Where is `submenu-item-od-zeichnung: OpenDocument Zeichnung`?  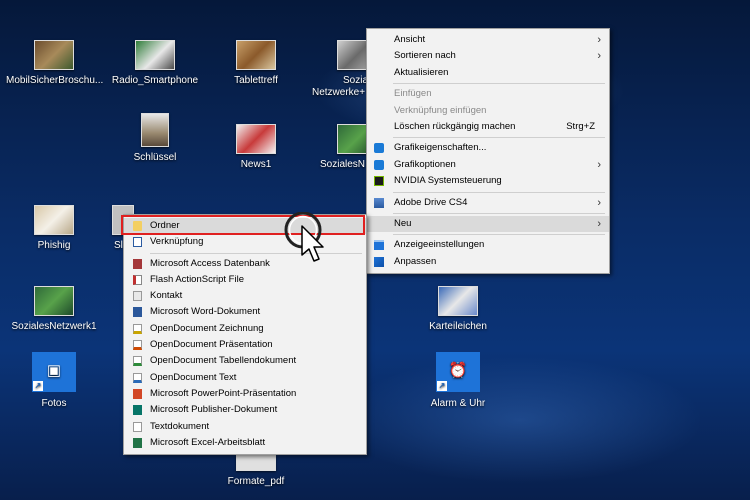 submenu-item-od-zeichnung: OpenDocument Zeichnung is located at coordinates (245, 329).